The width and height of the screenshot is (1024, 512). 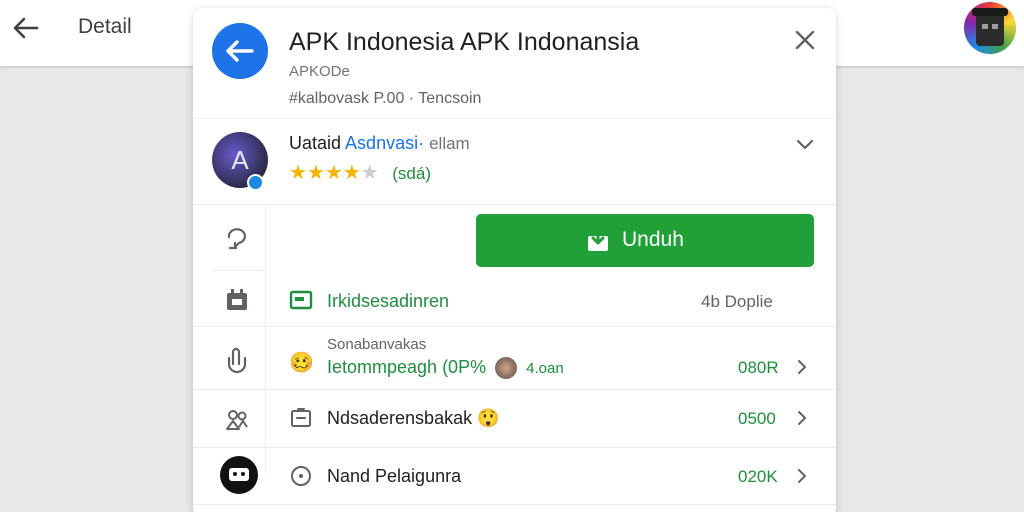 I want to click on arrow-left-icon, so click(x=26, y=28).